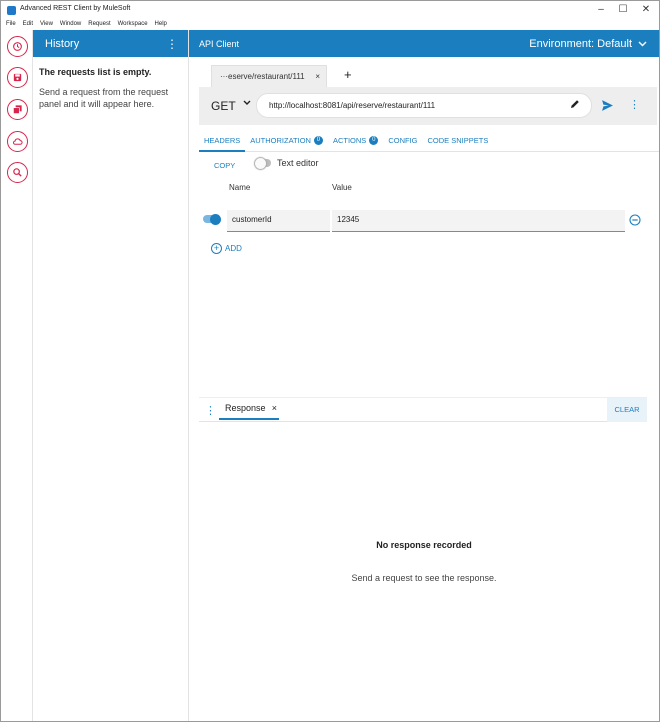 The image size is (660, 722). I want to click on remove-header-icon, so click(635, 220).